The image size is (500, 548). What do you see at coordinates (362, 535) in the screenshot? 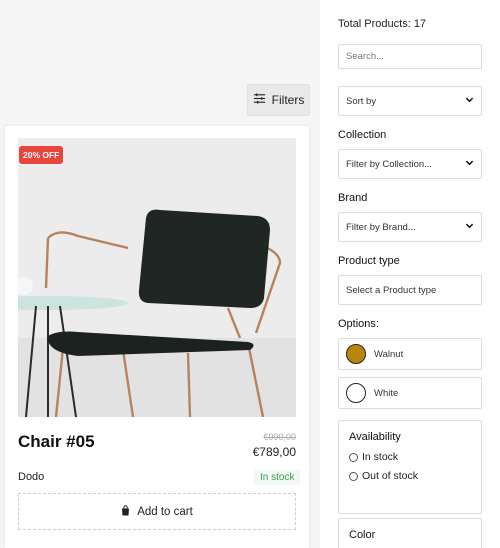
I see `color-heading: Color` at bounding box center [362, 535].